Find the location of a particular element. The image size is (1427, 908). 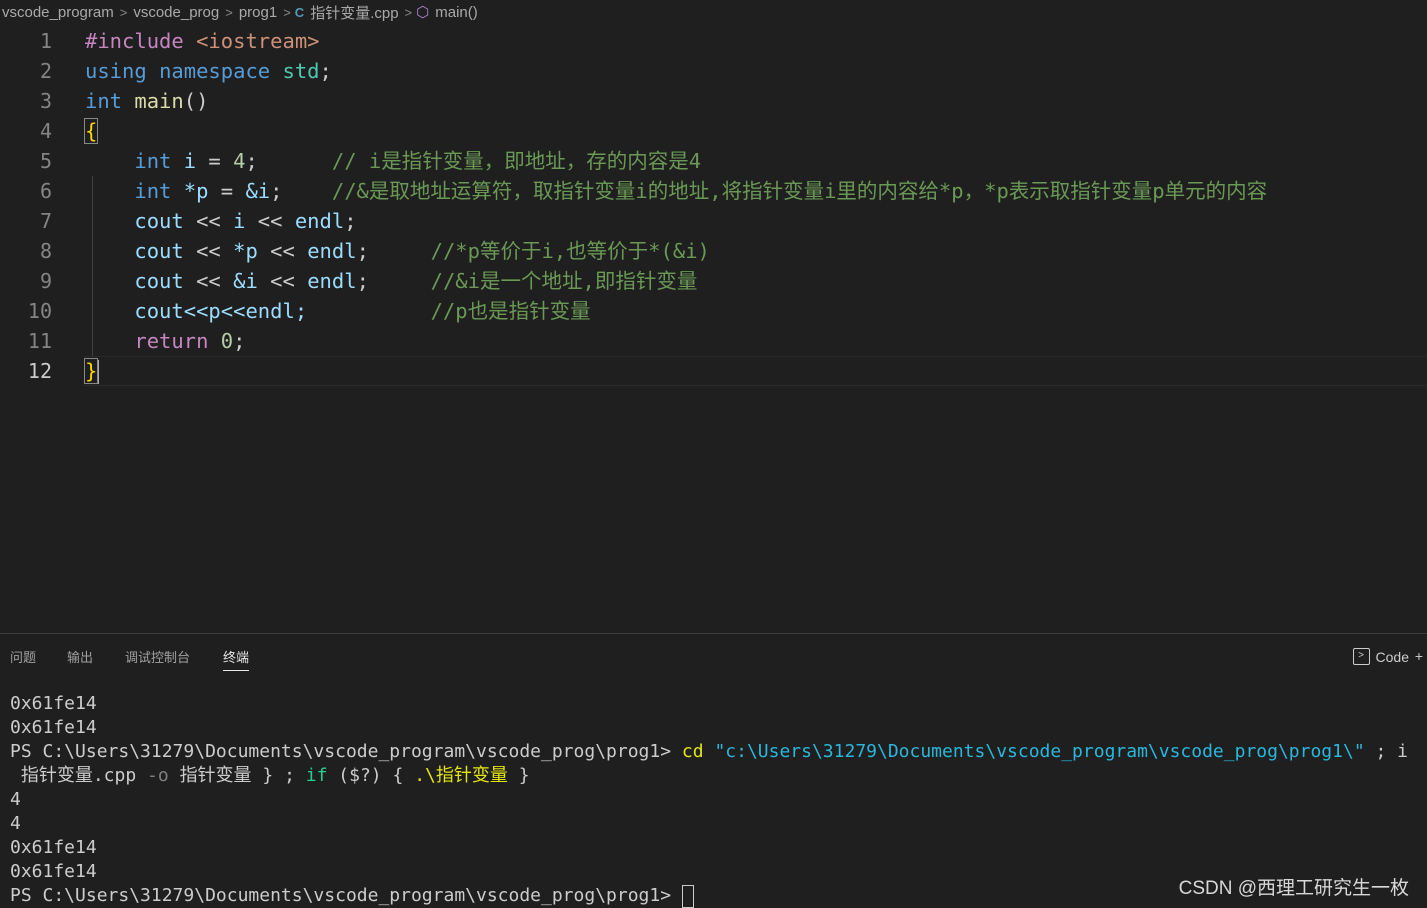

cpp-file-icon: C is located at coordinates (299, 12).